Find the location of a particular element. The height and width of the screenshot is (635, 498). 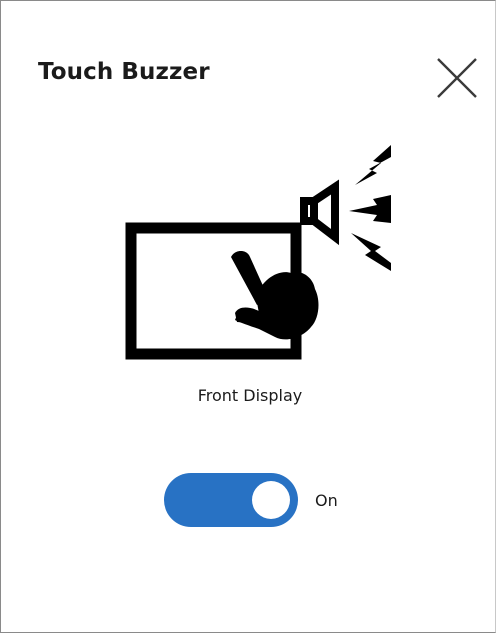

device-label: Front Display is located at coordinates (250, 395).